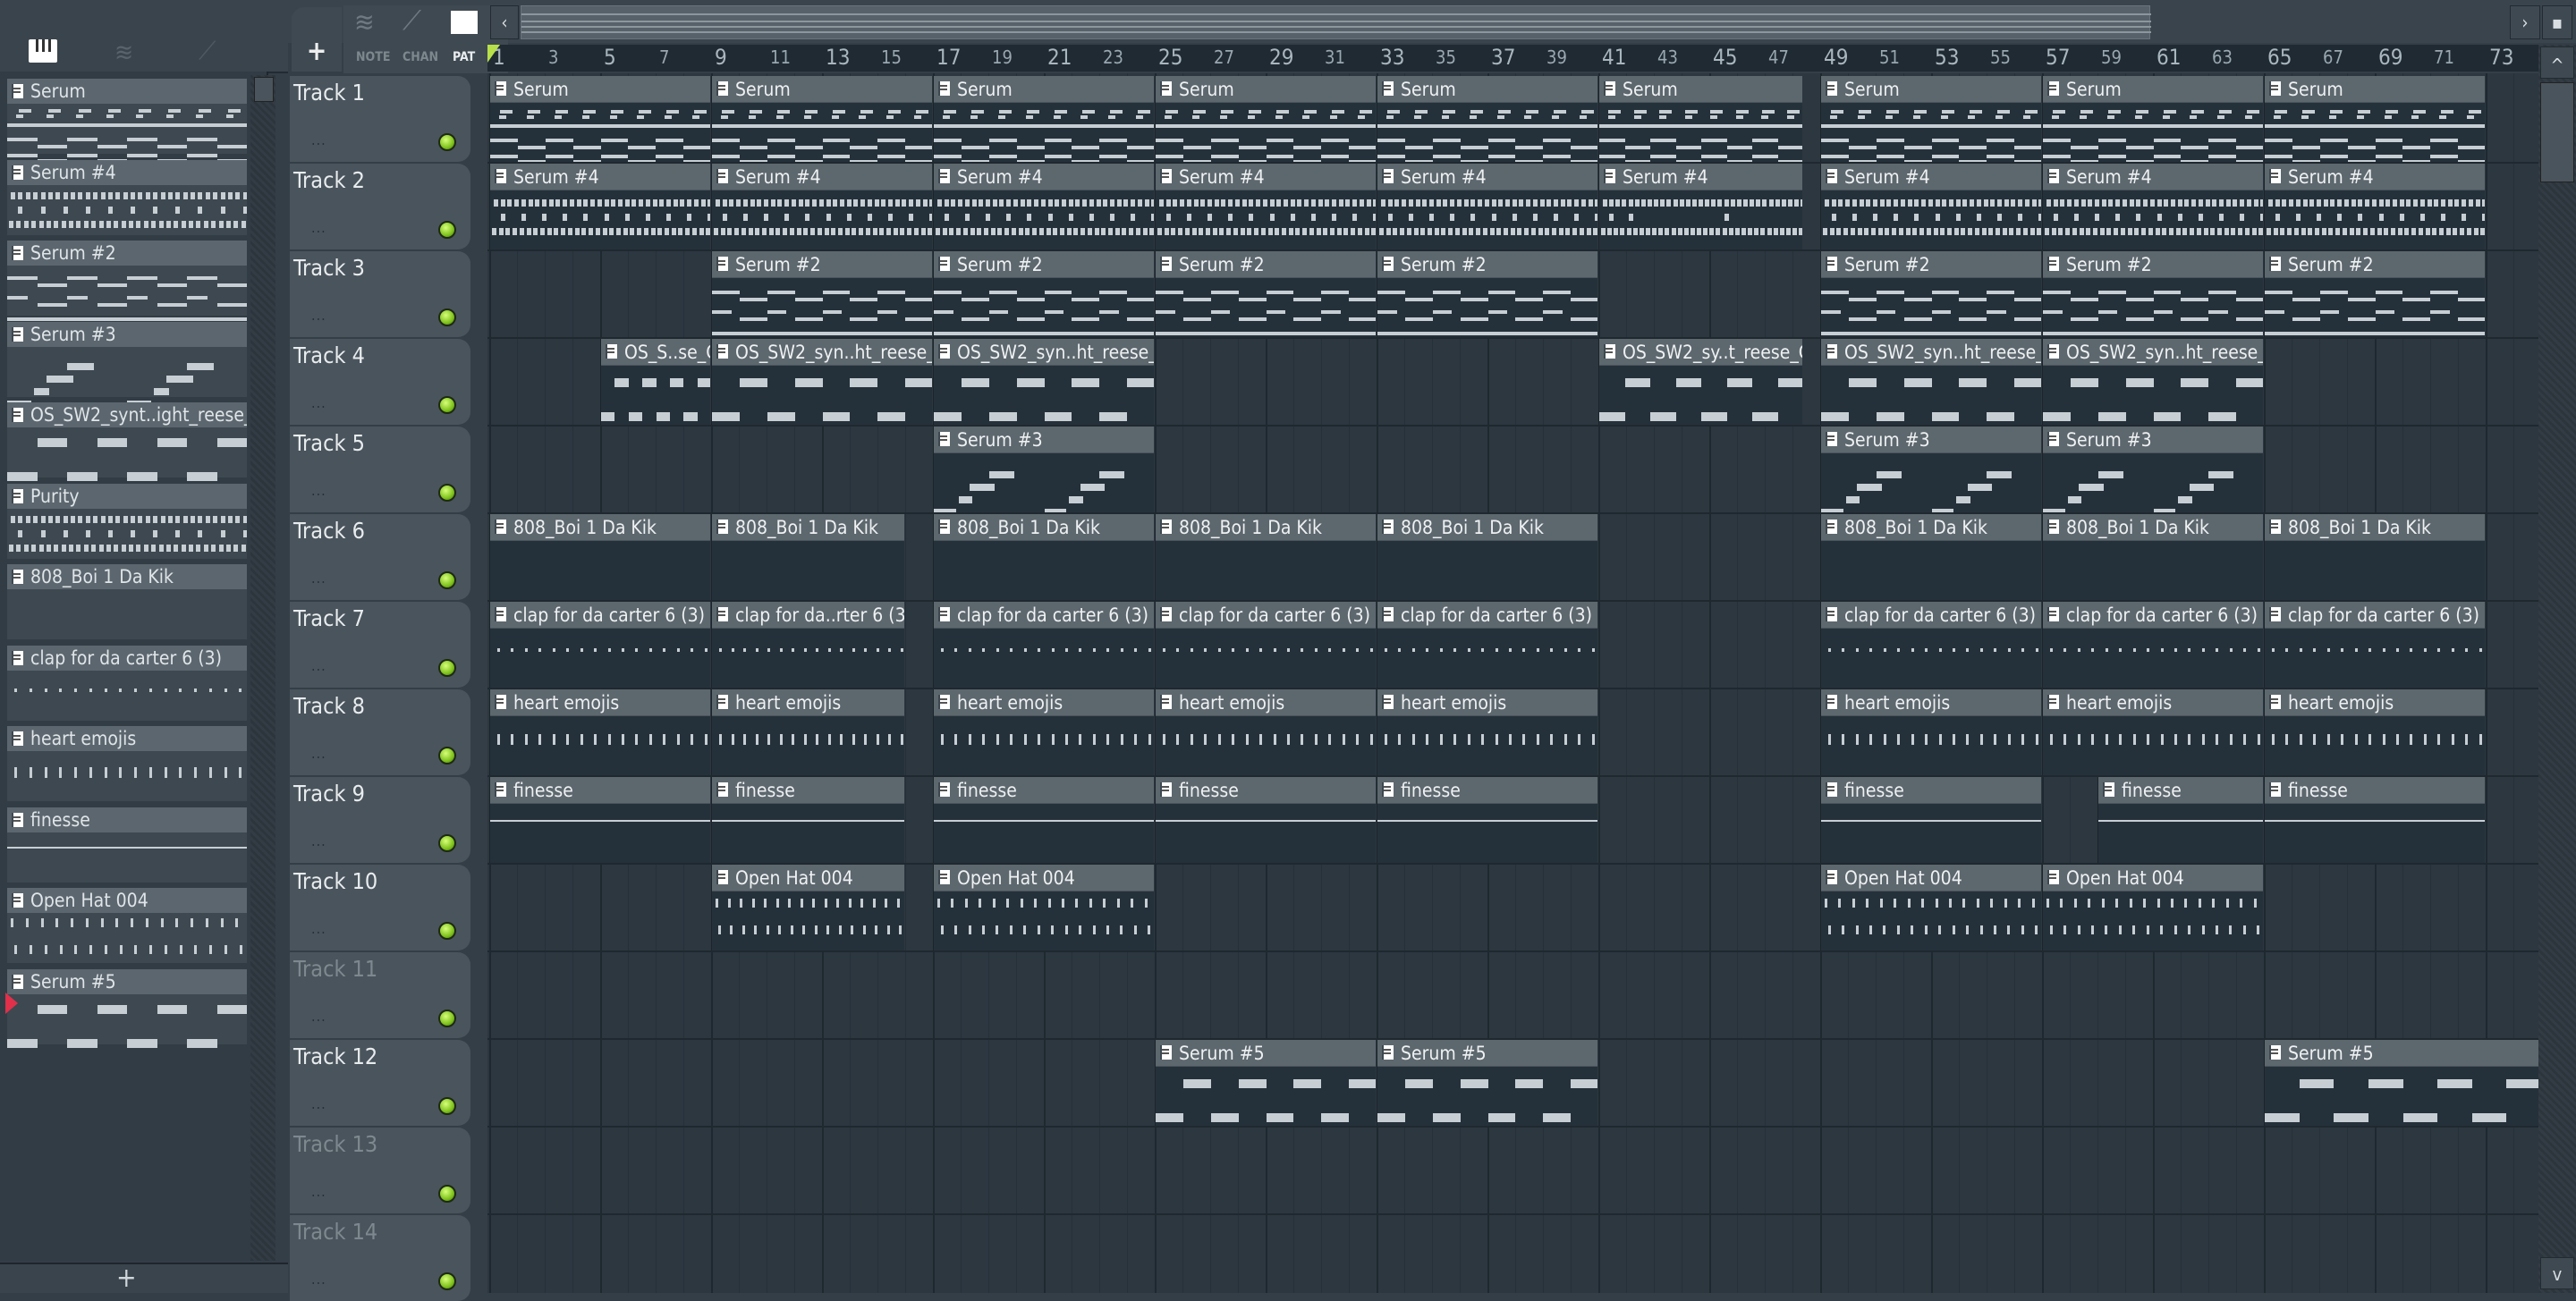 The width and height of the screenshot is (2576, 1301). What do you see at coordinates (127, 254) in the screenshot?
I see `pattern-item-header: Serum #2` at bounding box center [127, 254].